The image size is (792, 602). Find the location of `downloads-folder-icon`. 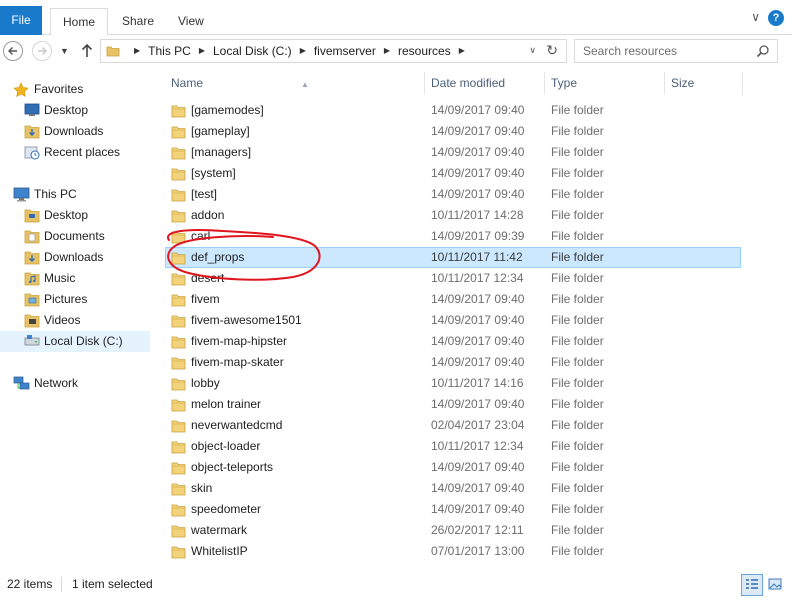

downloads-folder-icon is located at coordinates (32, 258).